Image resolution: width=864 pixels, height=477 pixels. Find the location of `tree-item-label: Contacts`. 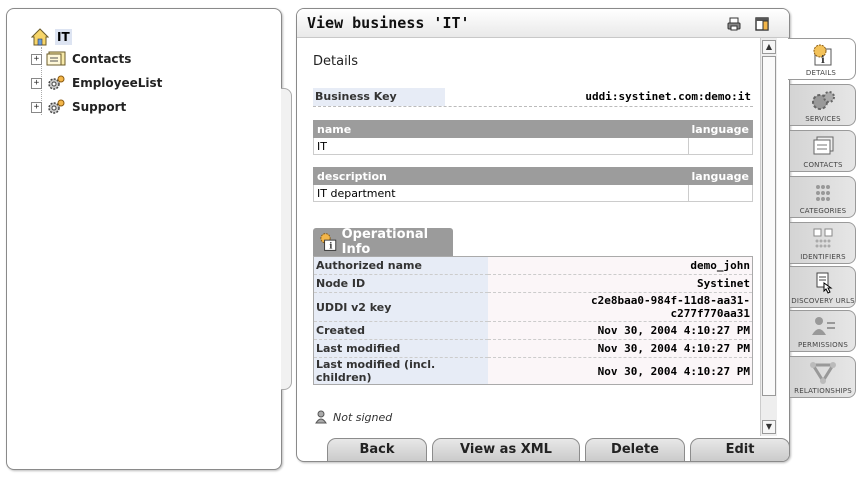

tree-item-label: Contacts is located at coordinates (102, 59).